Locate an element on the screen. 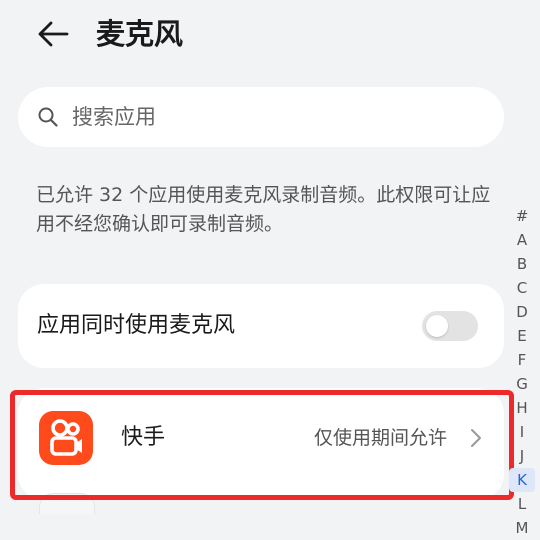 The width and height of the screenshot is (540, 540). alphabet-letter-i: I is located at coordinates (522, 432).